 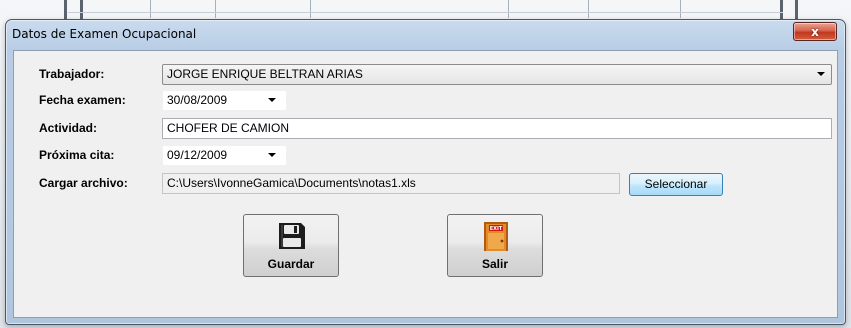 I want to click on trabajador-value: JORGE ENRIQUE BELTRAN ARIAS, so click(x=265, y=74).